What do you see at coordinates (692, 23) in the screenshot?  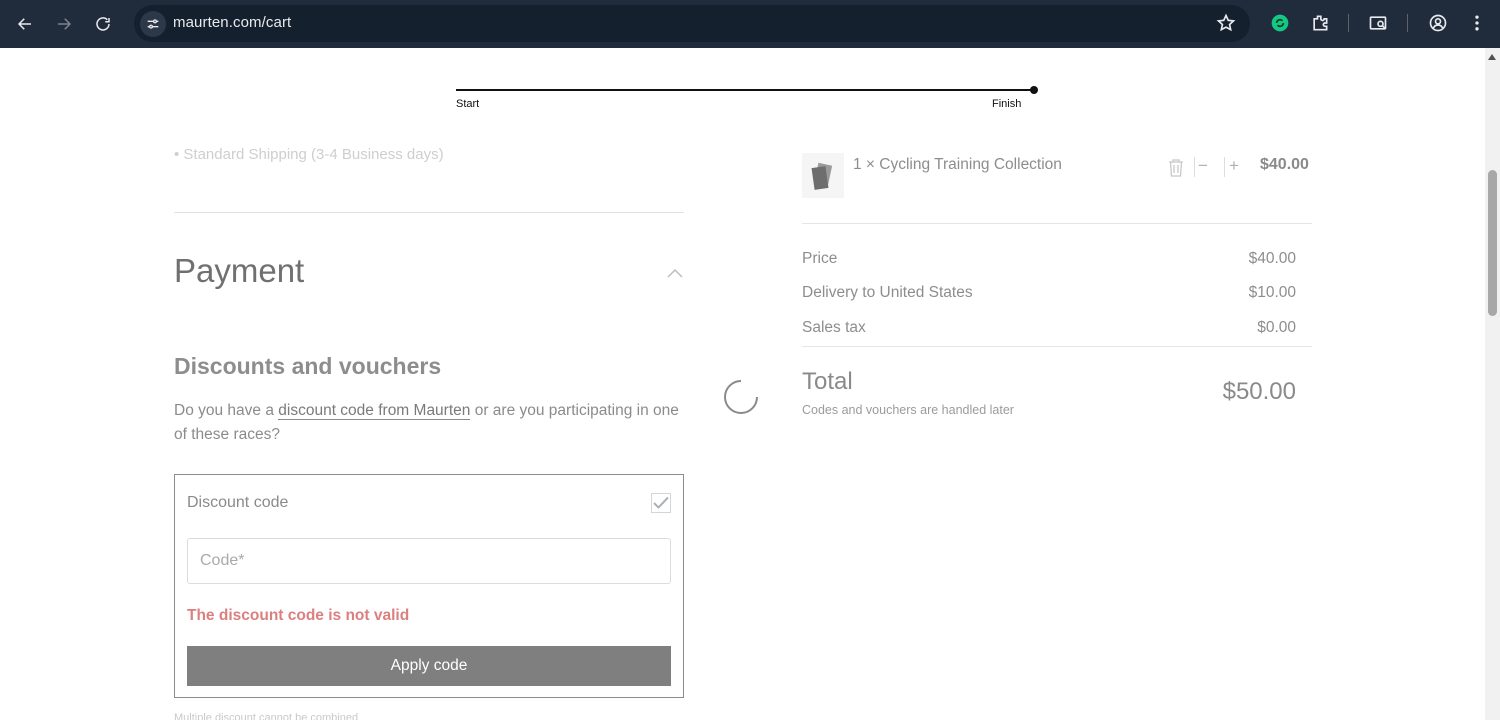 I see `address-bar: maurten.com/cart` at bounding box center [692, 23].